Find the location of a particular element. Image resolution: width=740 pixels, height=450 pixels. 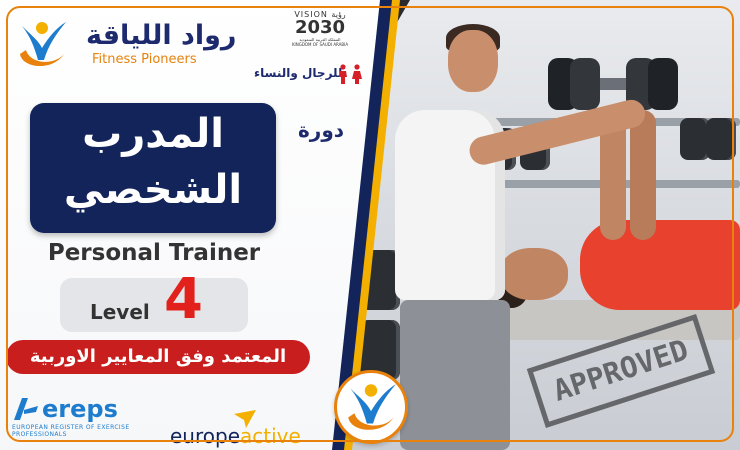

client-head is located at coordinates (534, 274).